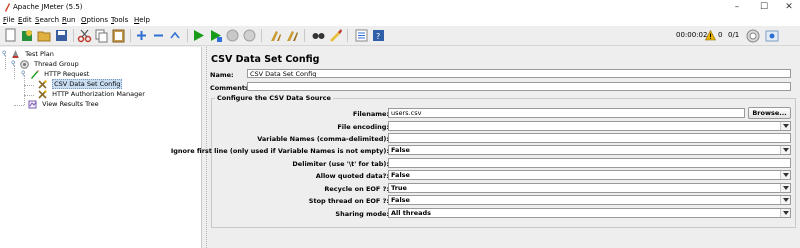  Describe the element at coordinates (318, 35) in the screenshot. I see `search-icon` at that location.